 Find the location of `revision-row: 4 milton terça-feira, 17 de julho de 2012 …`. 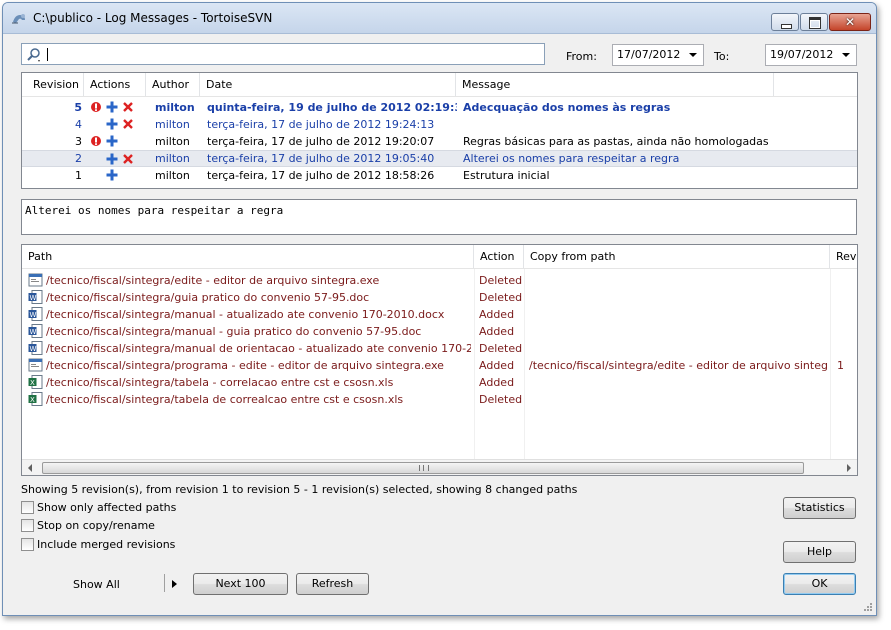

revision-row: 4 milton terça-feira, 17 de julho de 2012 … is located at coordinates (439, 124).